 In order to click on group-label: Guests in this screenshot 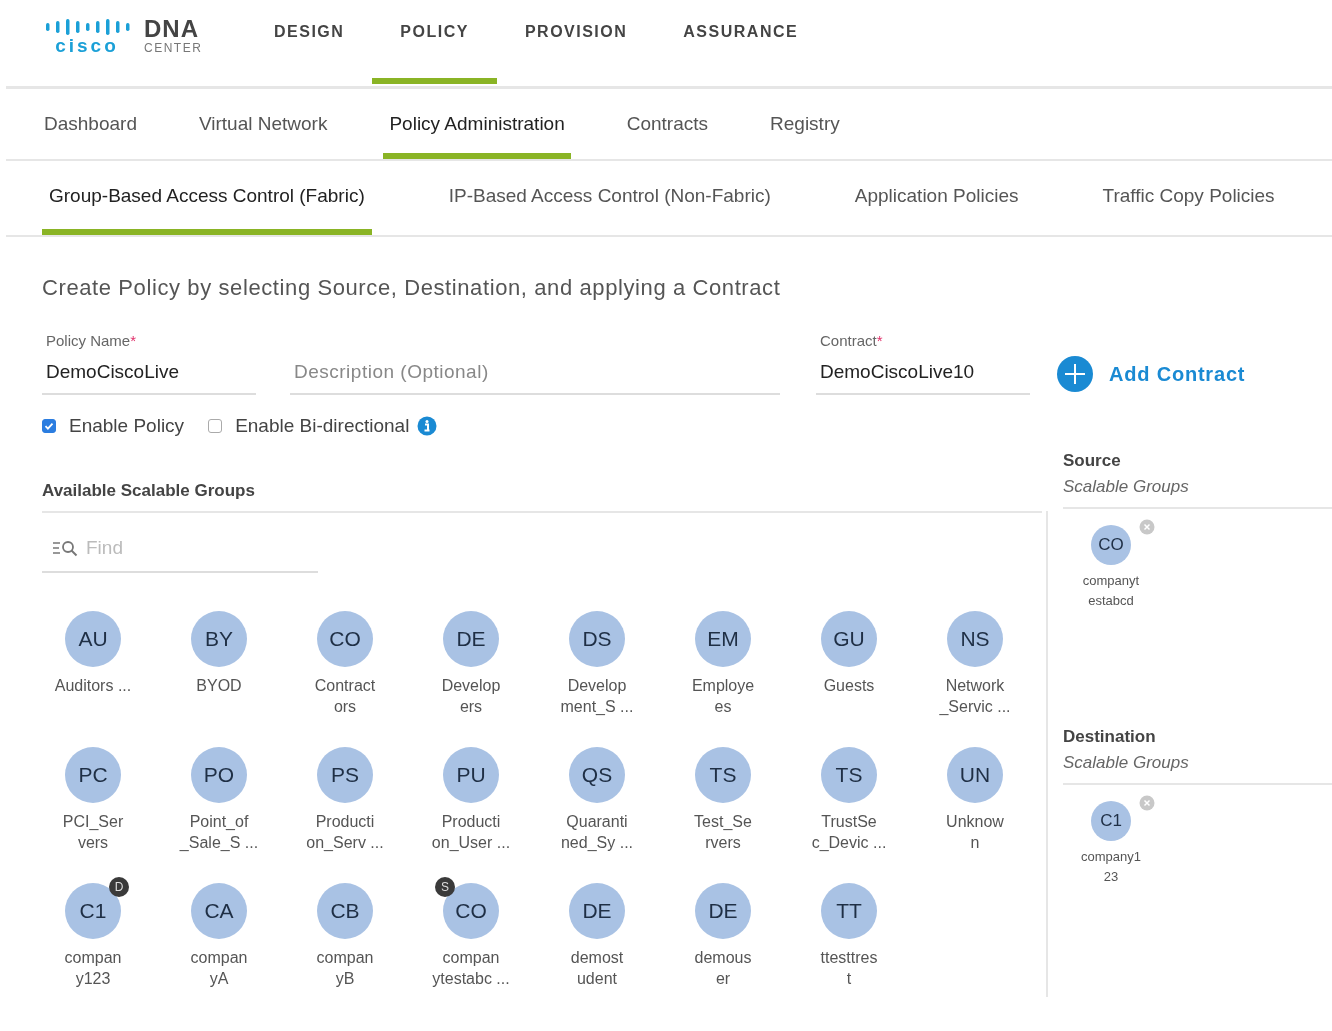, I will do `click(849, 686)`.